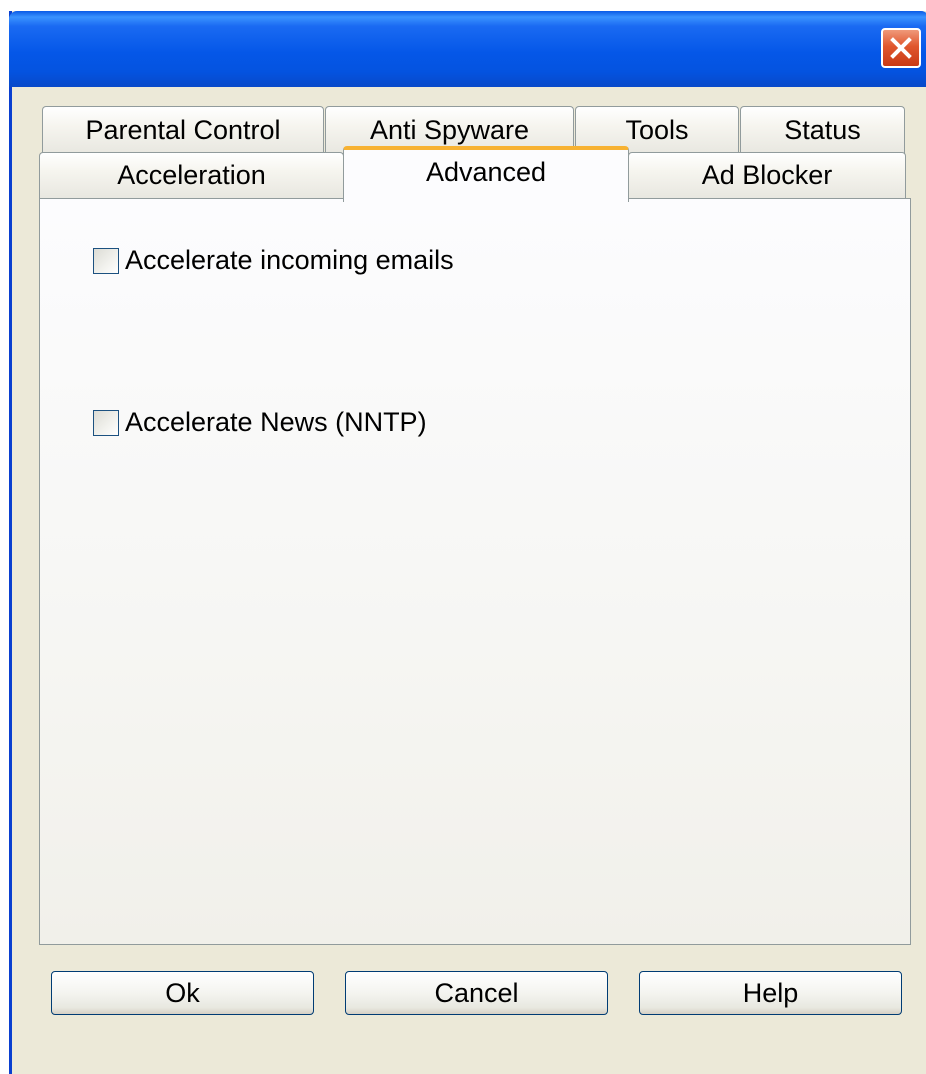 This screenshot has height=1074, width=926. Describe the element at coordinates (770, 993) in the screenshot. I see `help-button: Help` at that location.